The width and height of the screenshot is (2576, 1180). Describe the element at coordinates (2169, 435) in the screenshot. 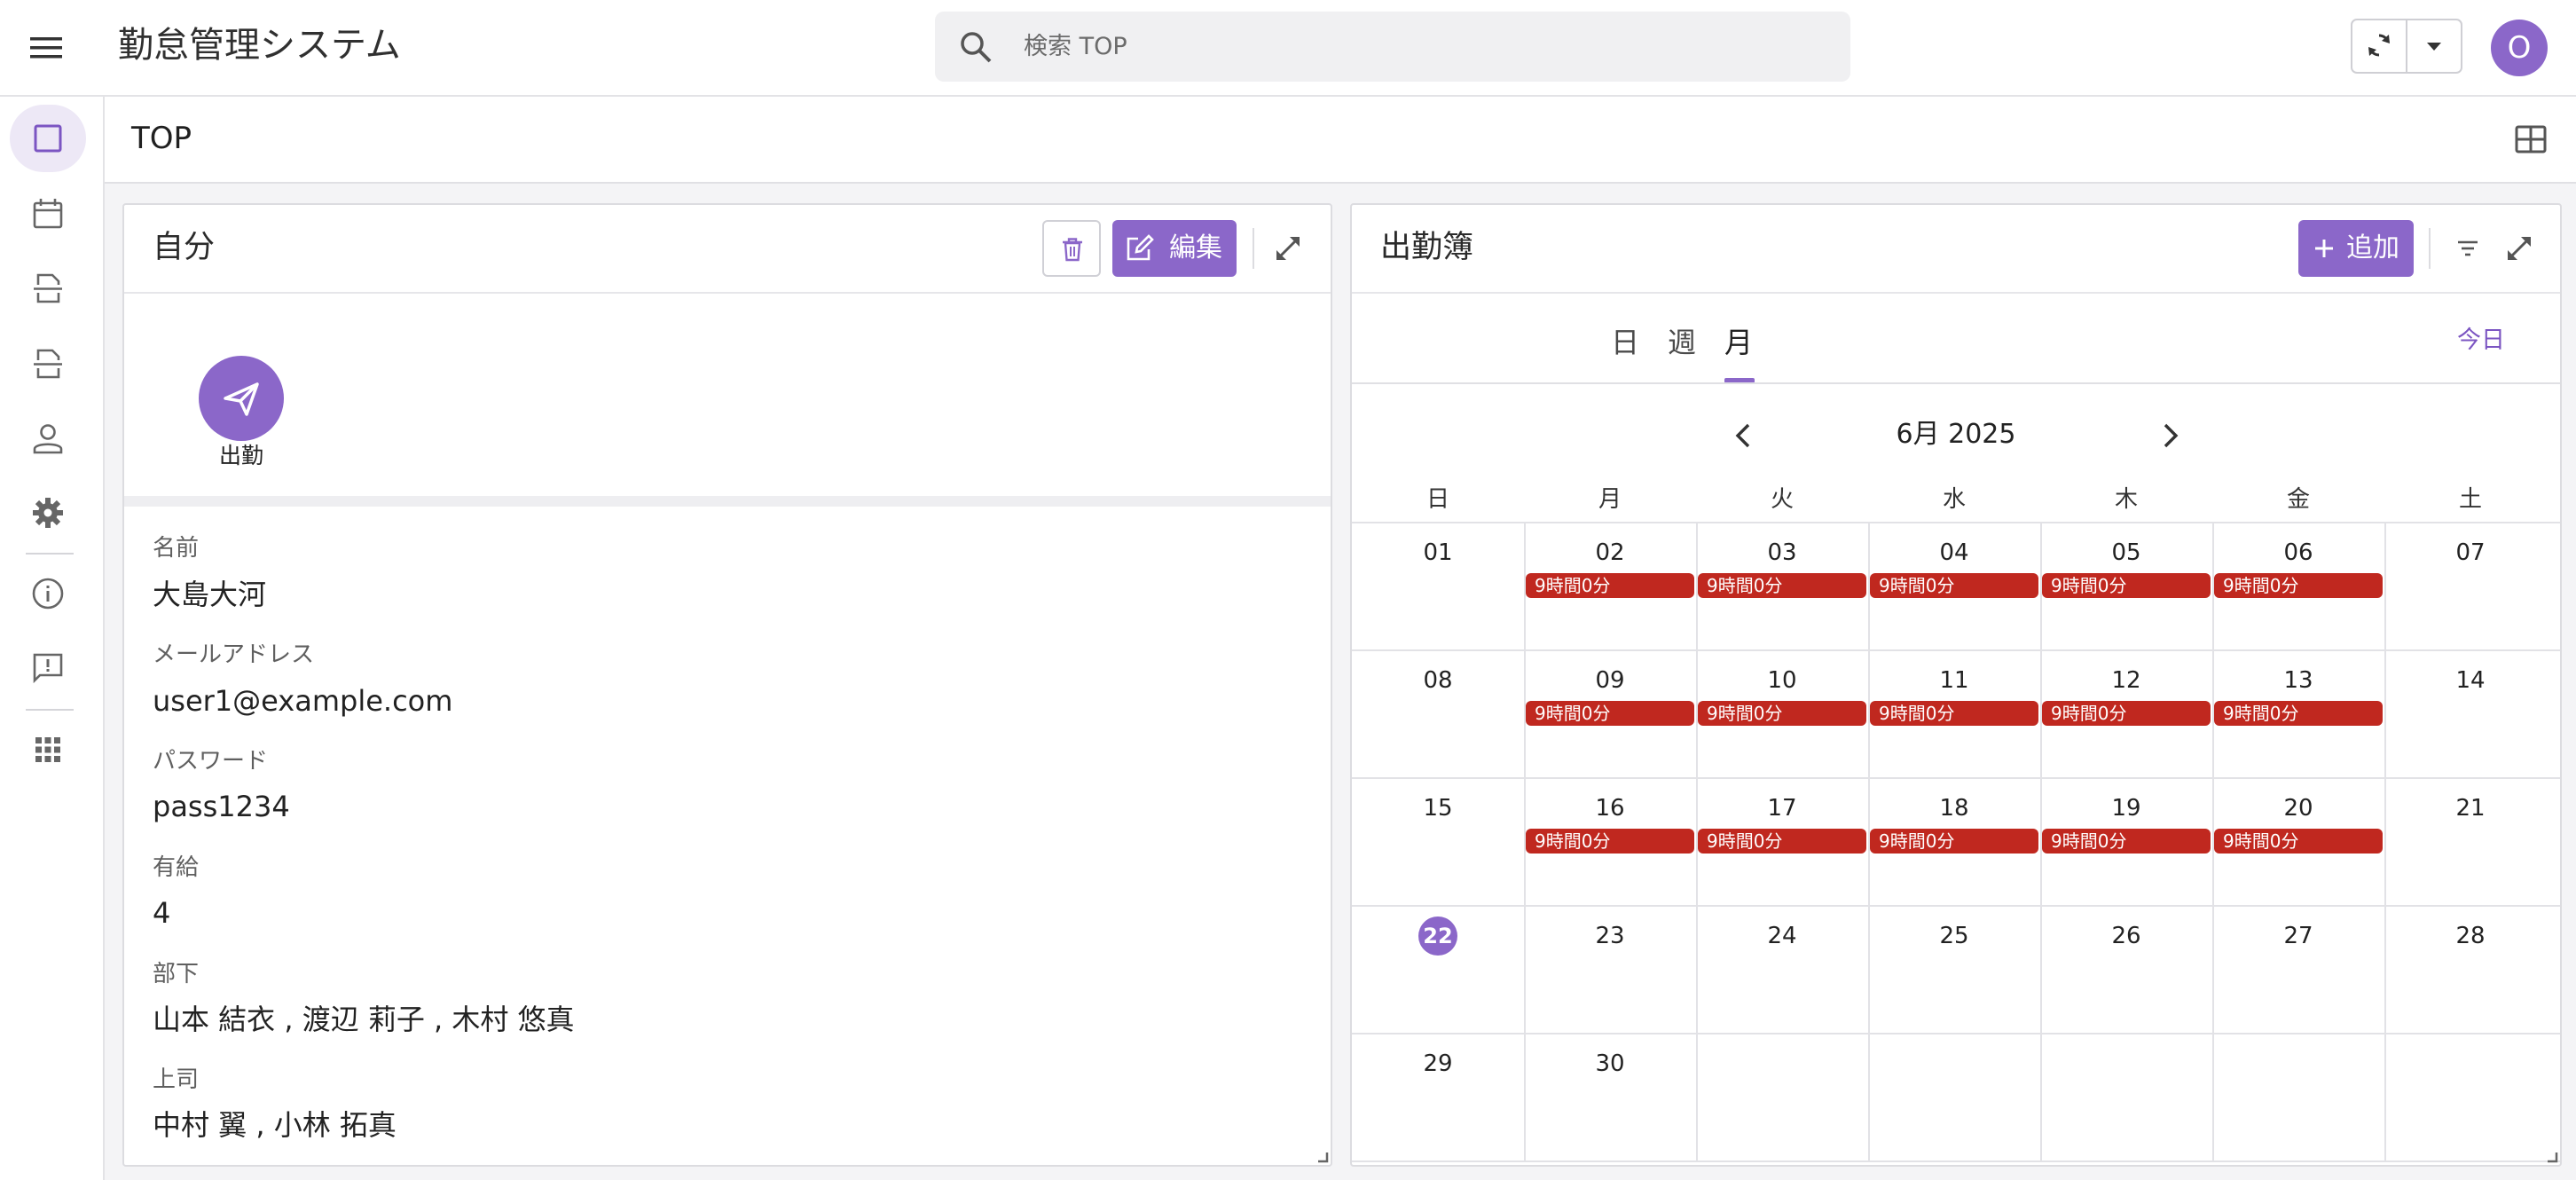

I see `chevron-right-icon` at that location.